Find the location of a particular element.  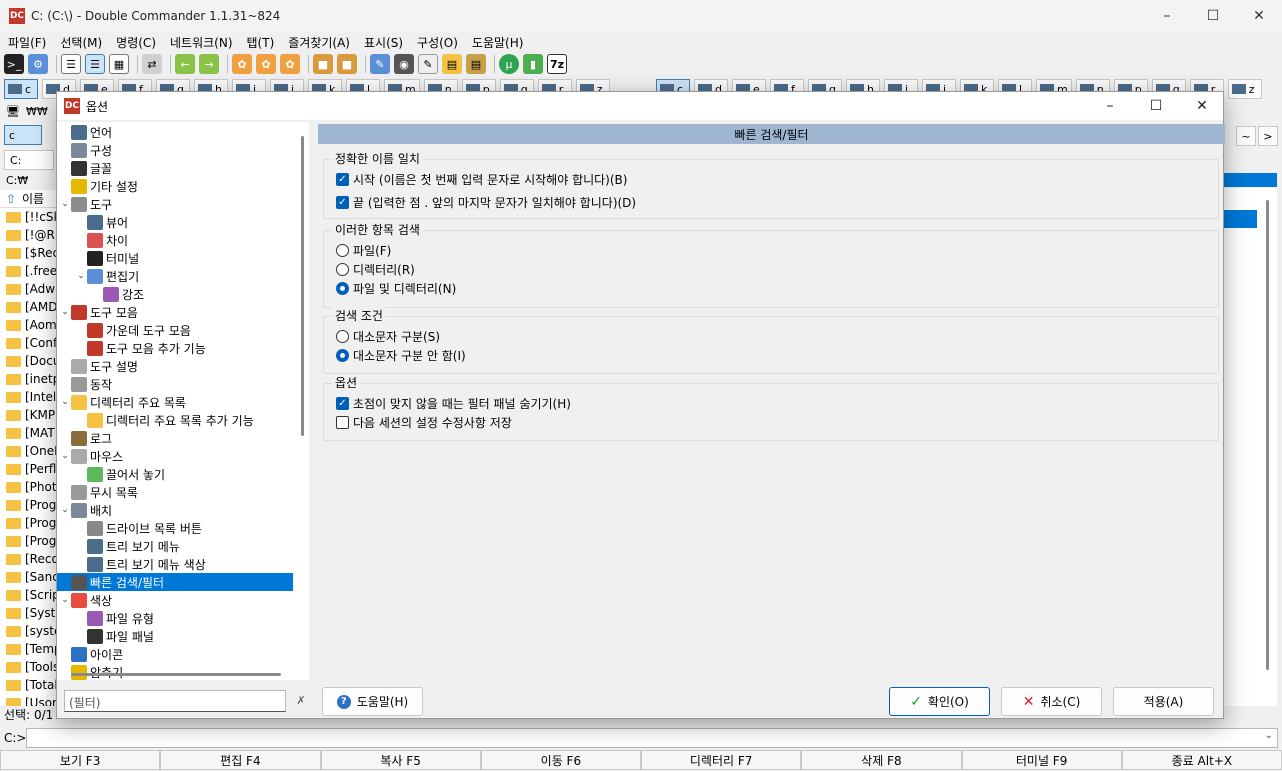

copy-path-icon: ✎ is located at coordinates (380, 64).